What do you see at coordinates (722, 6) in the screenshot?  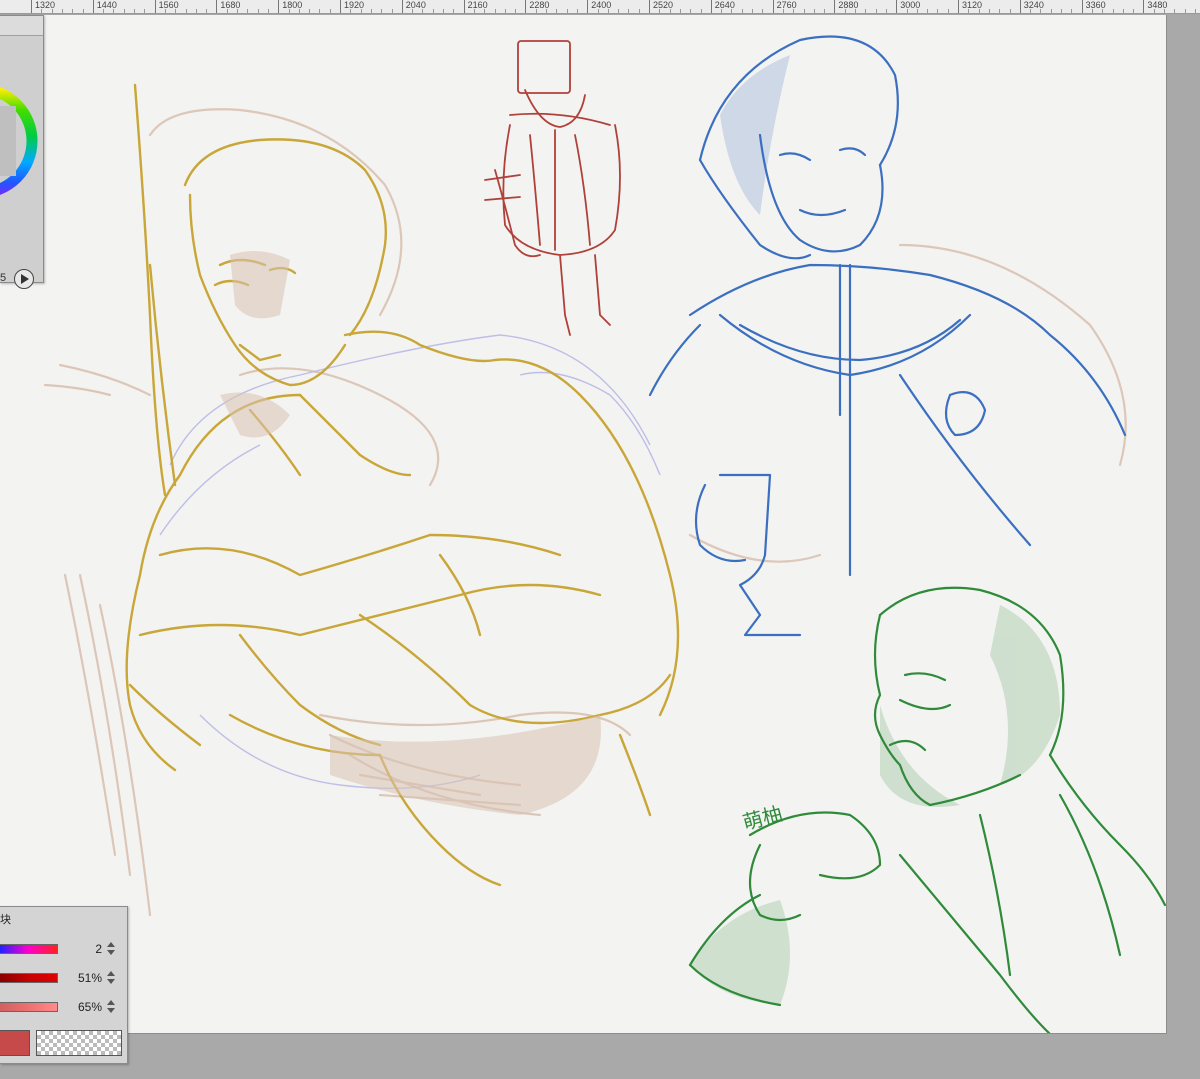 I see `ruler-tick: 2640` at bounding box center [722, 6].